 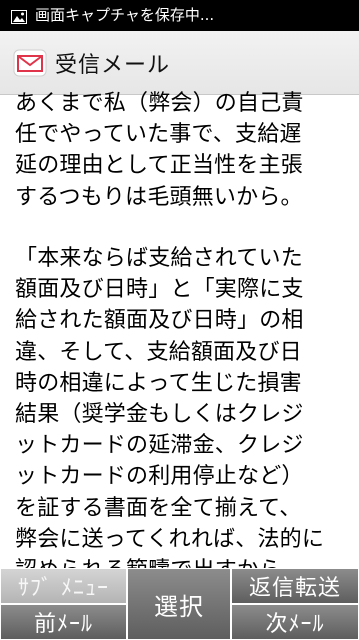 I want to click on message-line: 額面及び日時」と「実際に支, so click(x=159, y=290).